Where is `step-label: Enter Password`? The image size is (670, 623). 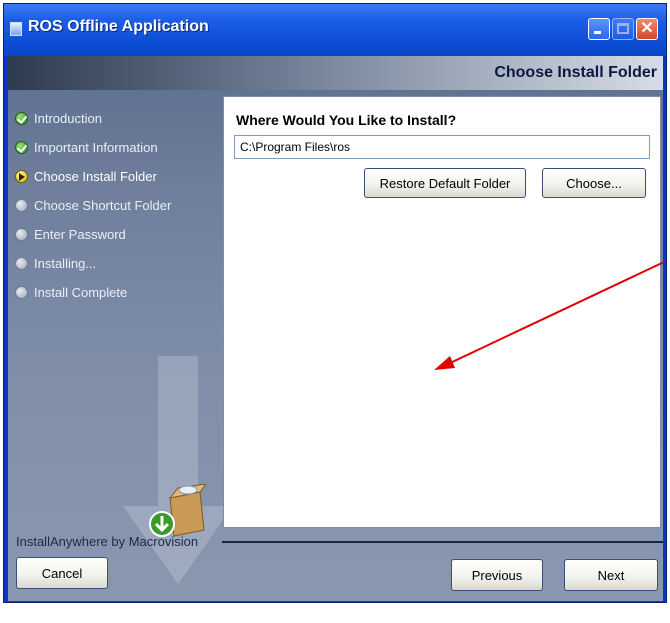
step-label: Enter Password is located at coordinates (80, 234).